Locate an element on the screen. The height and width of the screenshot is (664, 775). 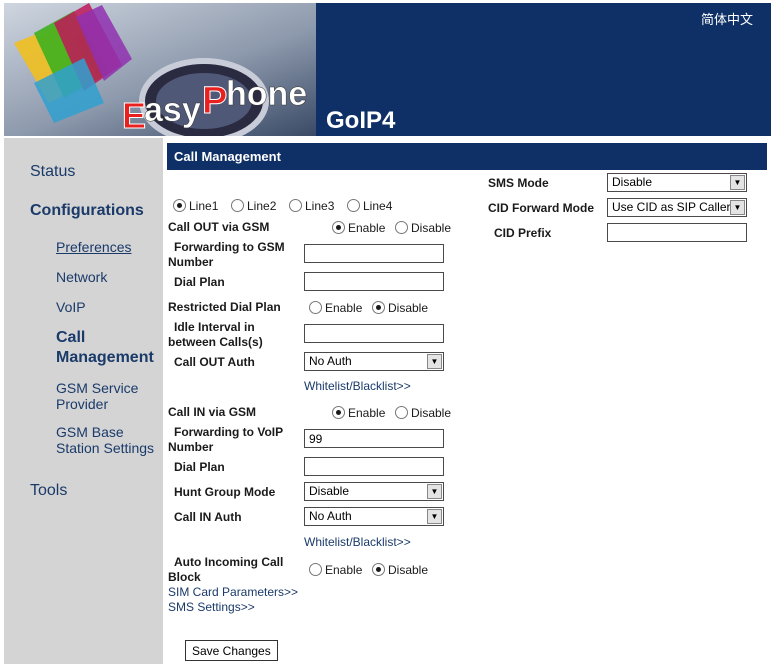
idle-interval-label: Idle Interval in between Calls(s) is located at coordinates (215, 334).